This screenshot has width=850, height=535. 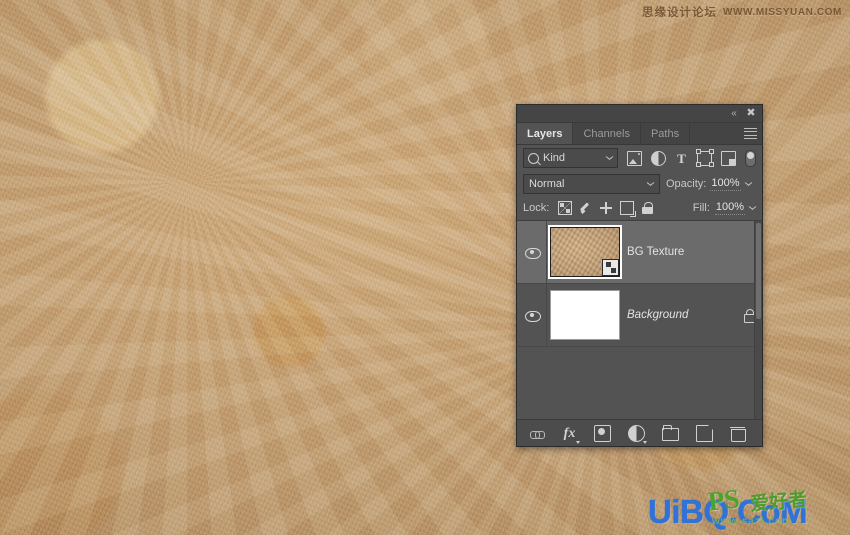 What do you see at coordinates (570, 158) in the screenshot?
I see `filter-kind-select: Kind` at bounding box center [570, 158].